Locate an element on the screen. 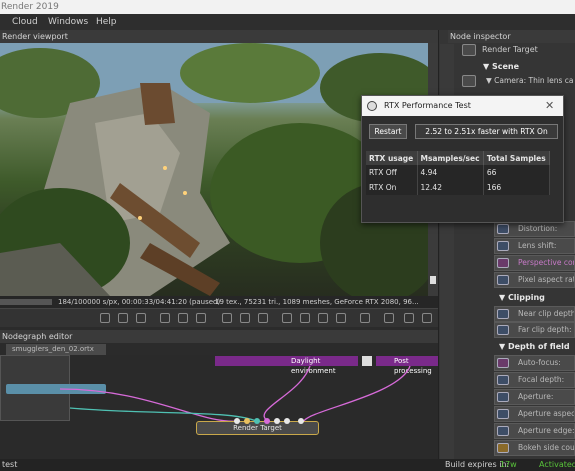 The width and height of the screenshot is (575, 471). perspective-correction-icon is located at coordinates (503, 263).